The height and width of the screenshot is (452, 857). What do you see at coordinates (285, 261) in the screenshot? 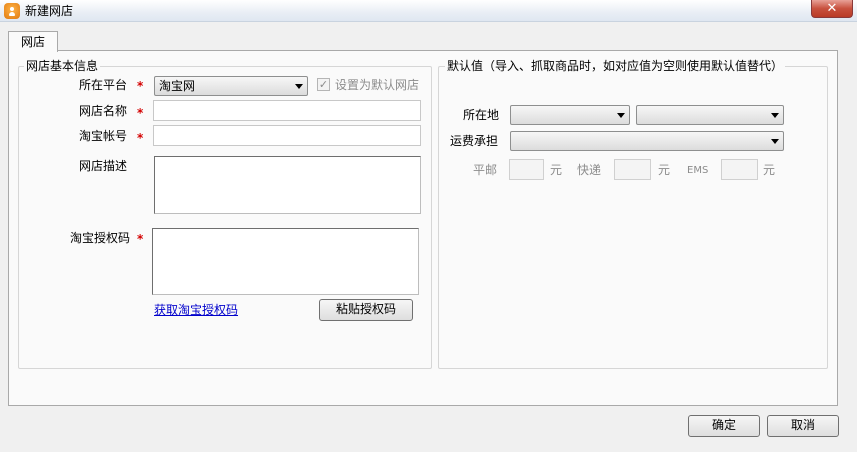
I see `auth-code-textarea` at bounding box center [285, 261].